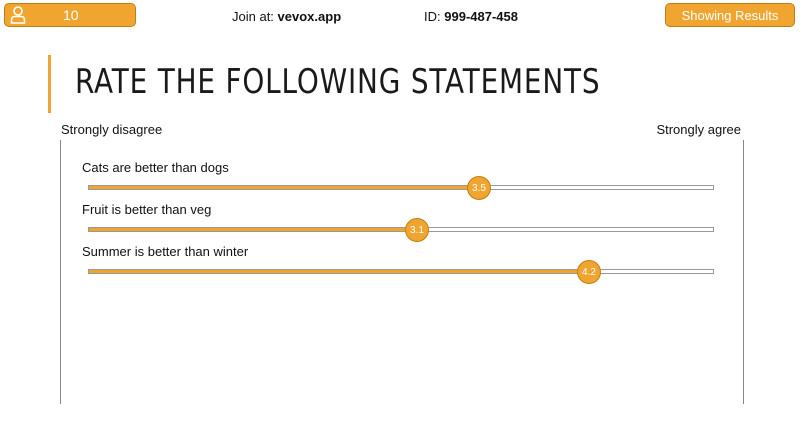 The width and height of the screenshot is (800, 448). What do you see at coordinates (417, 230) in the screenshot?
I see `rating-average-marker: 3.1` at bounding box center [417, 230].